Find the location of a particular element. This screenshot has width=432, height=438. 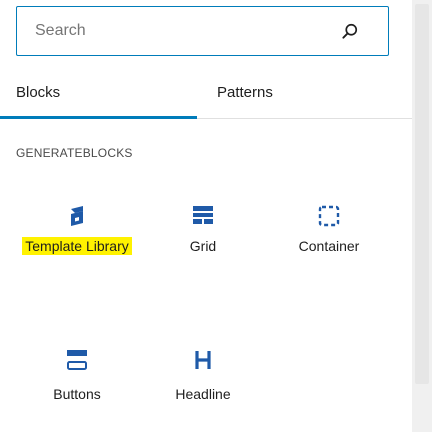

block-template-library: Template Library is located at coordinates (77, 231).